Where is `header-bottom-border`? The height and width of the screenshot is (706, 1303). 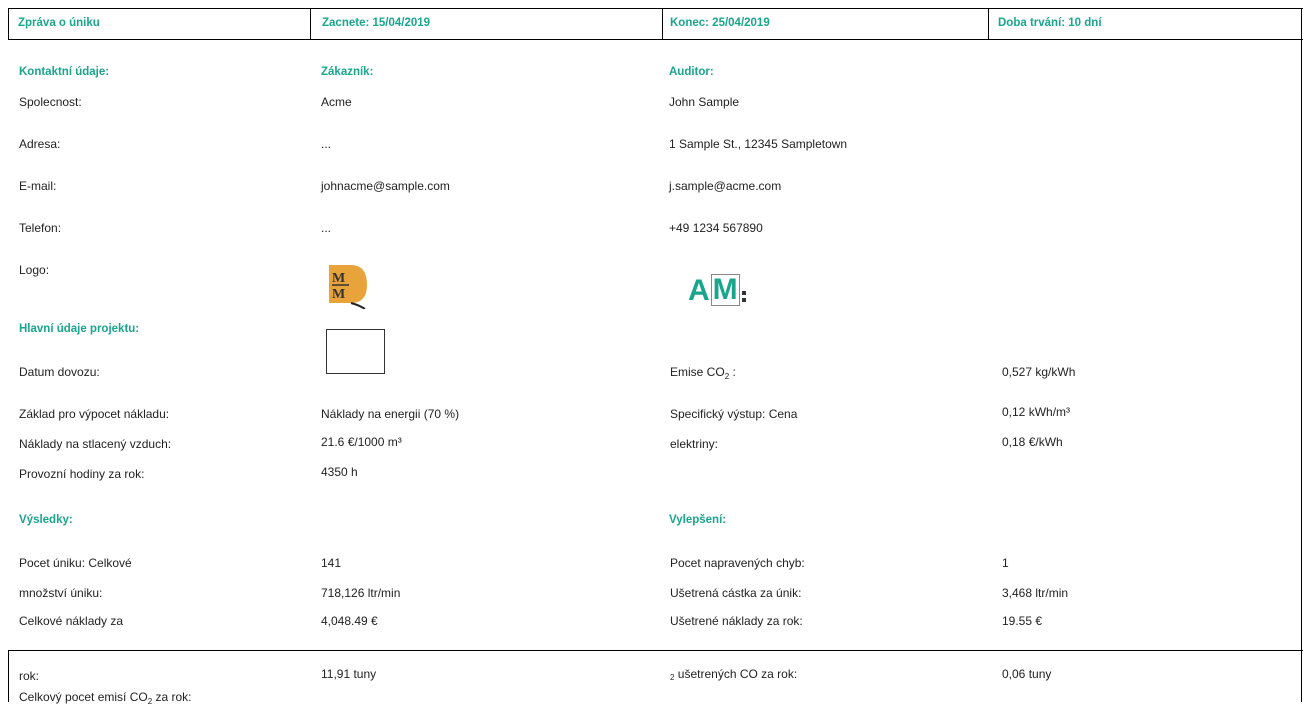 header-bottom-border is located at coordinates (655, 39).